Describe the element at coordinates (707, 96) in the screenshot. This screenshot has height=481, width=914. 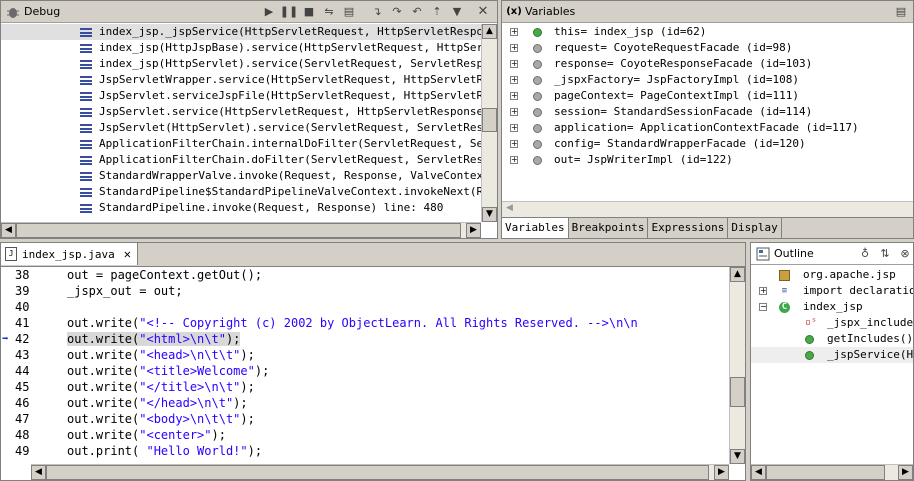
I see `variable-row: + pageContext= PageContextImpl (id=111)` at that location.